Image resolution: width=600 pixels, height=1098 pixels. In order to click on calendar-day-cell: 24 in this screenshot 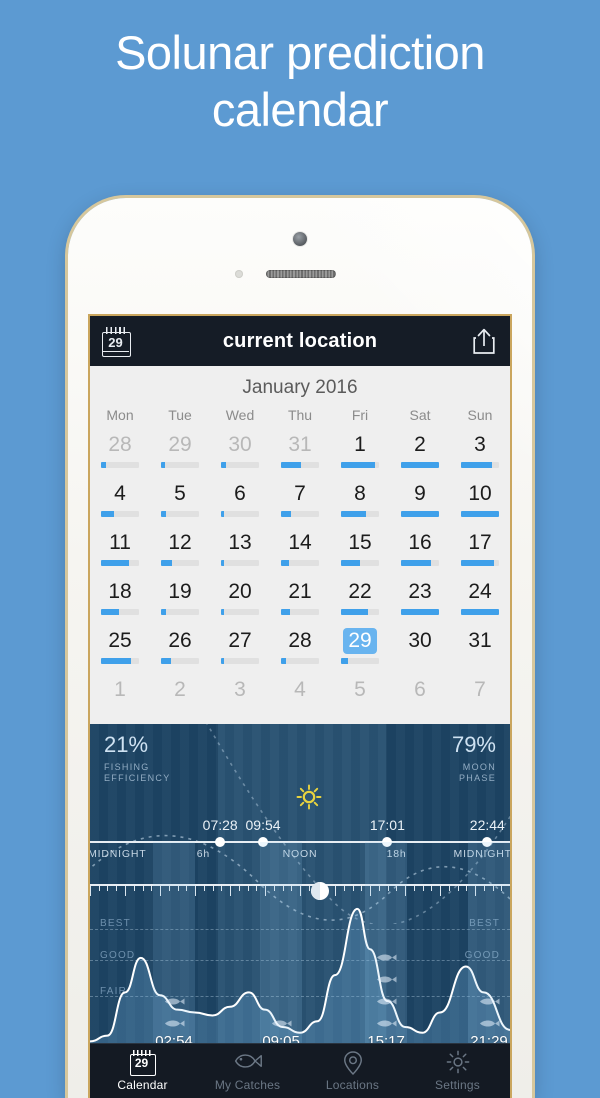, I will do `click(480, 599)`.